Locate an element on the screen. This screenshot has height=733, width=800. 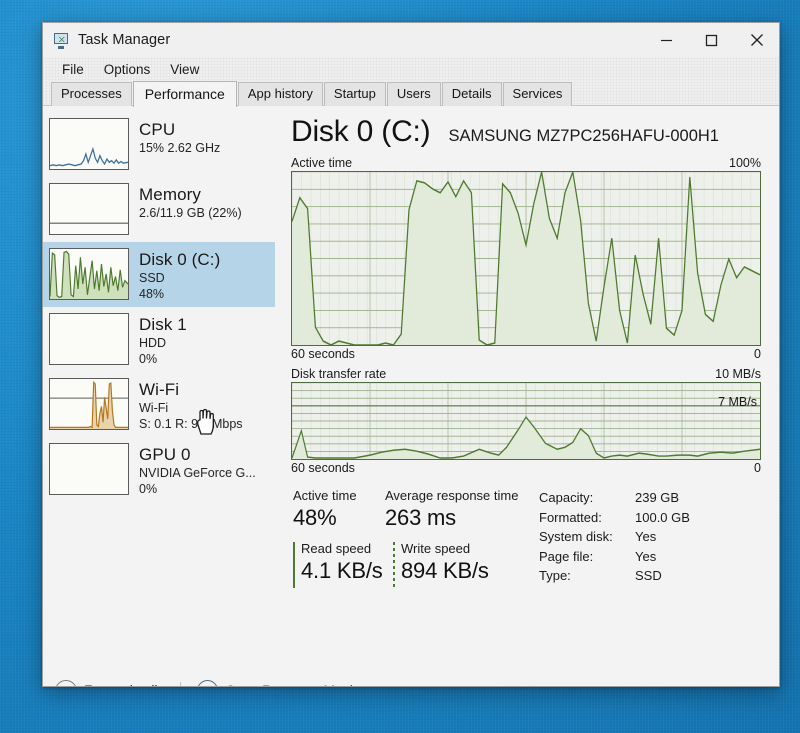
sidebar-item-cpu-sub: 15% 2.62 GHz is located at coordinates (180, 148).